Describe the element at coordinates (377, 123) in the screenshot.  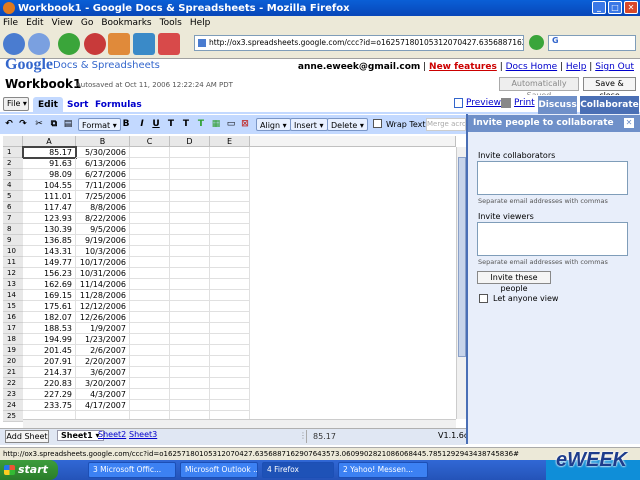
I see `wrap-text-checkbox` at that location.